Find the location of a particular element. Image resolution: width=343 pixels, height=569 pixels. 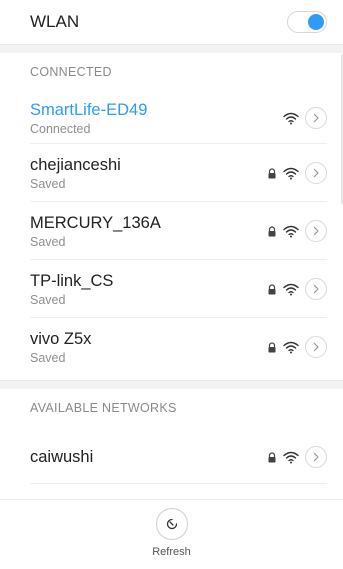

network-text: chejianceshi Saved is located at coordinates (75, 173).